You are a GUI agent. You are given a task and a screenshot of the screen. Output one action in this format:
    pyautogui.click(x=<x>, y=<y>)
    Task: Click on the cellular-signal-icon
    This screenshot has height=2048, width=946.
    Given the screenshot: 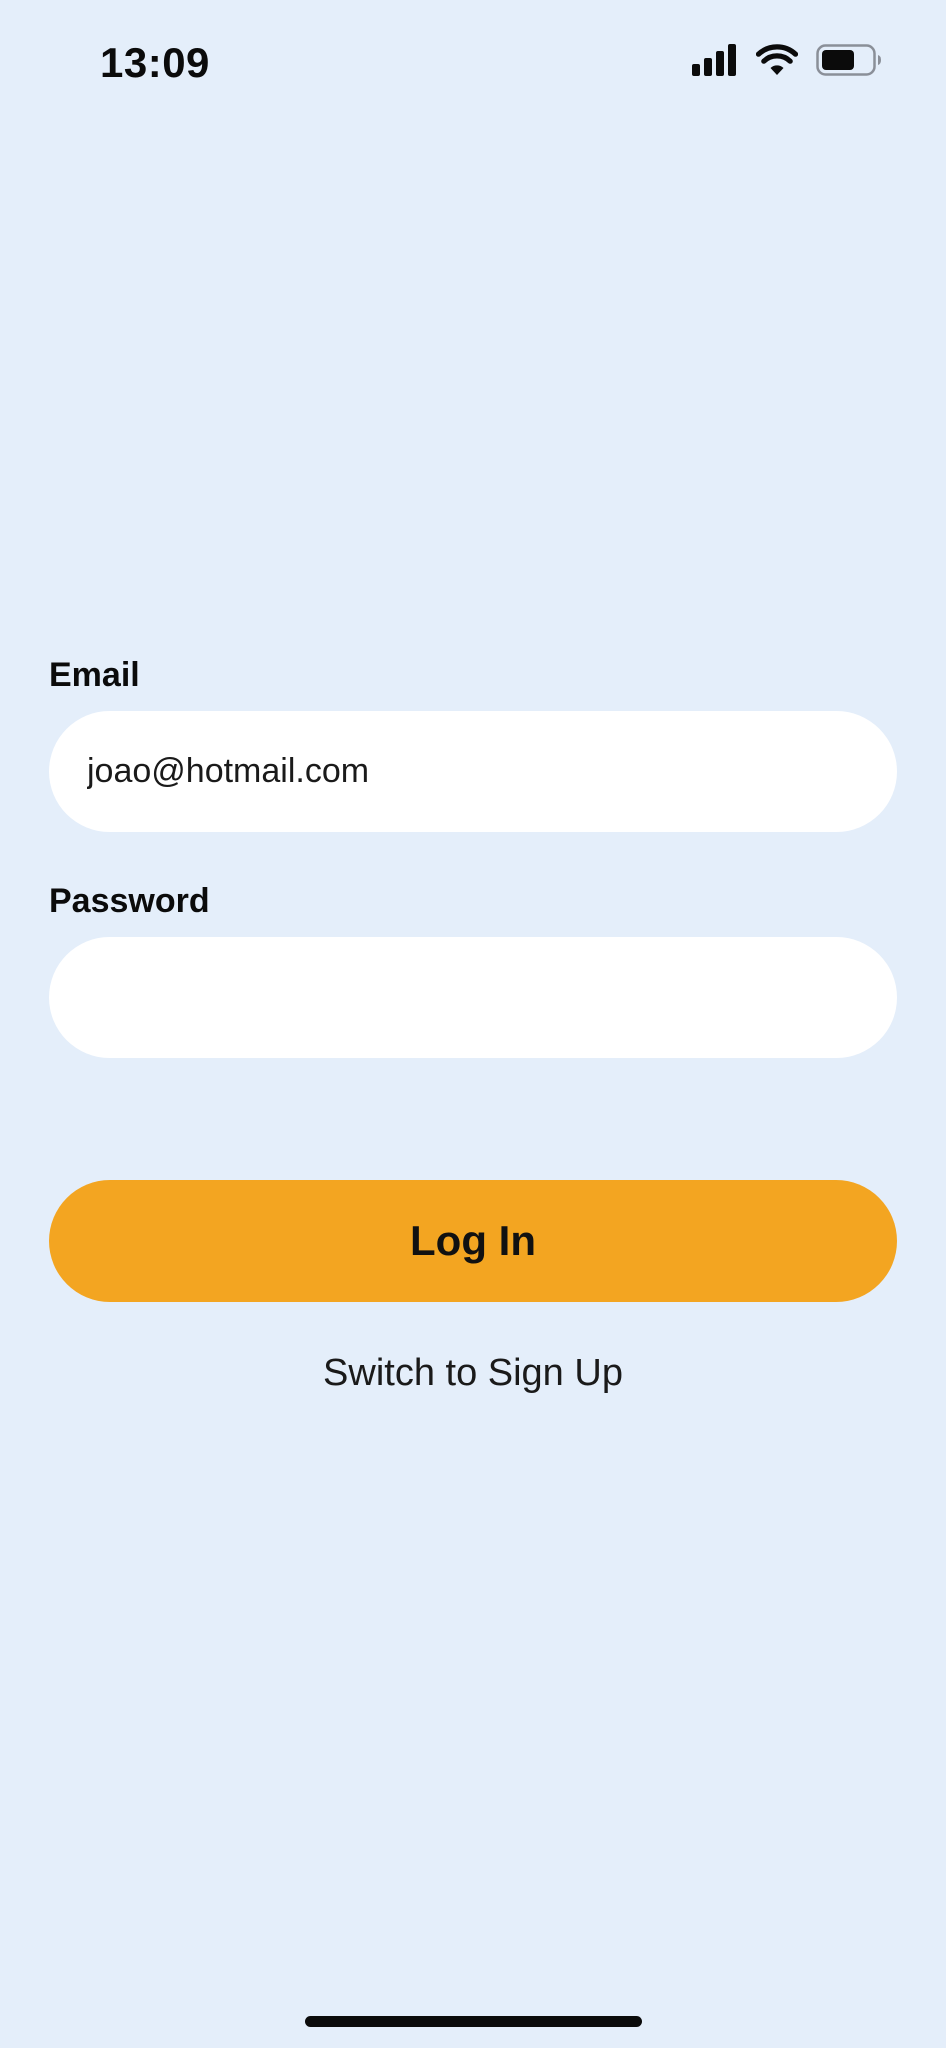 What is the action you would take?
    pyautogui.click(x=714, y=60)
    